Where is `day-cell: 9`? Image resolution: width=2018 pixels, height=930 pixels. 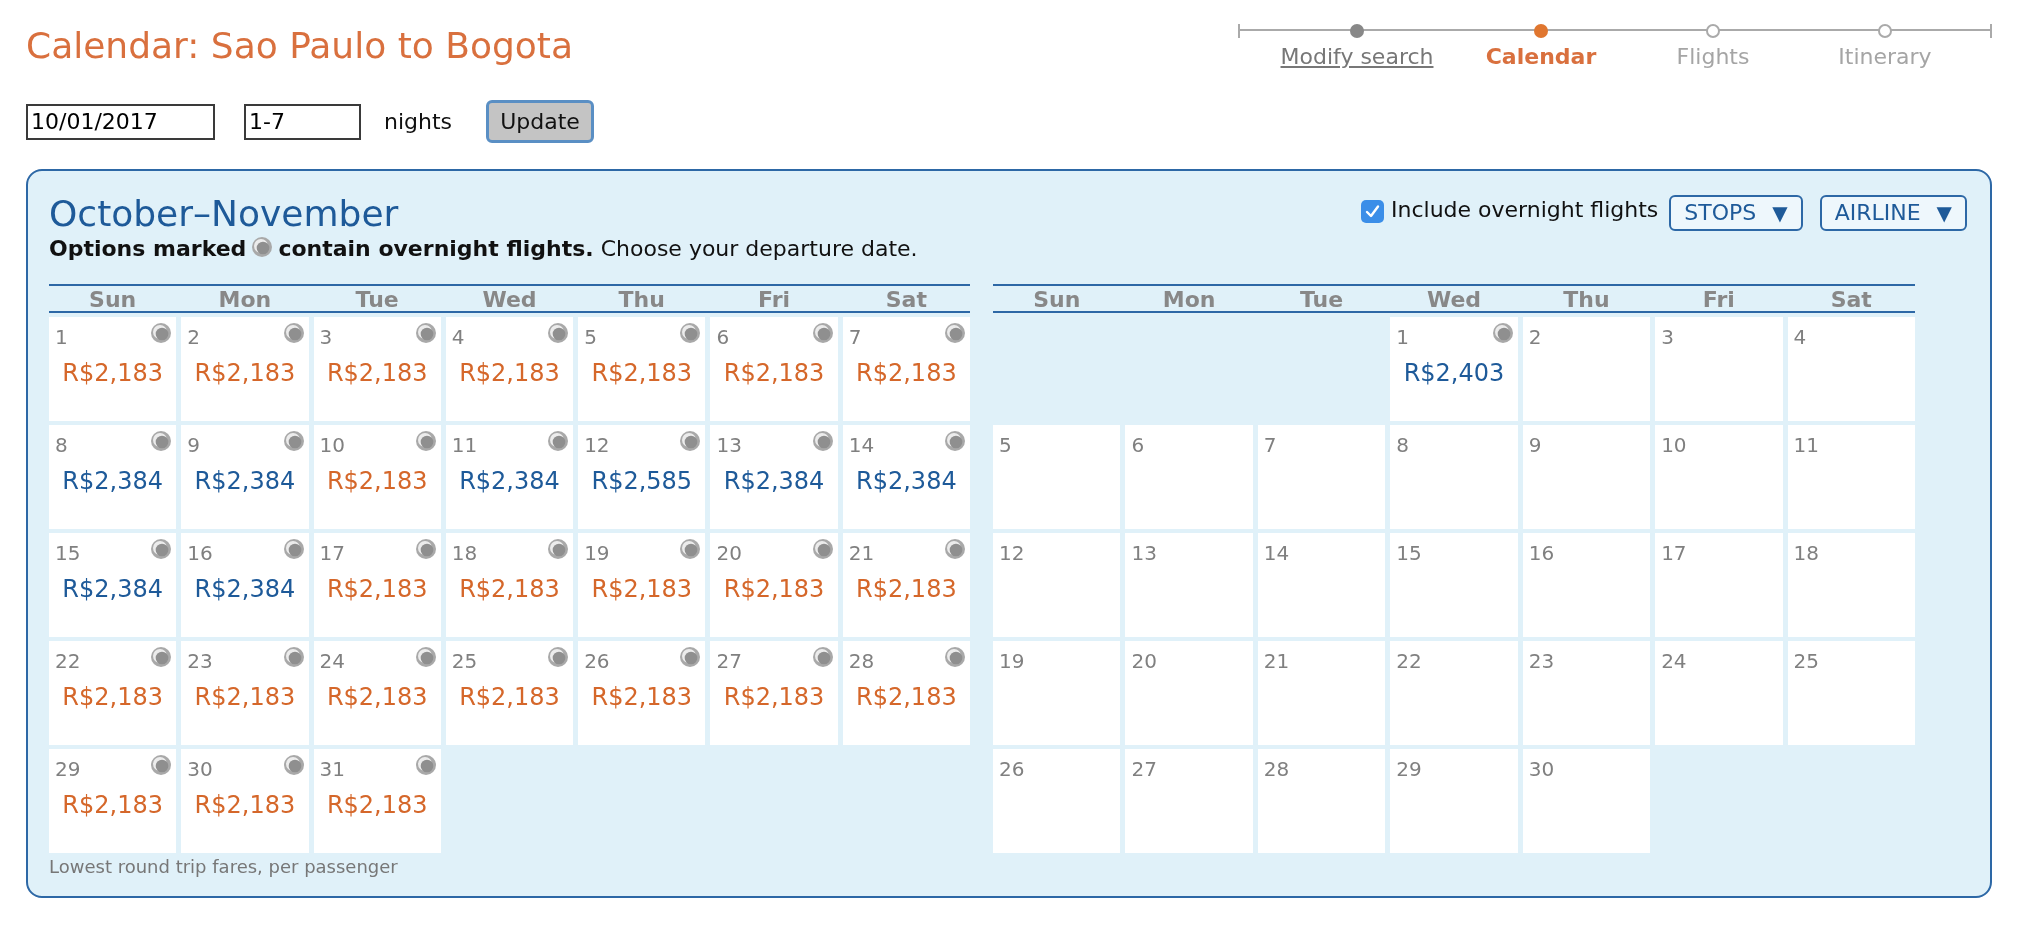 day-cell: 9 is located at coordinates (1586, 477).